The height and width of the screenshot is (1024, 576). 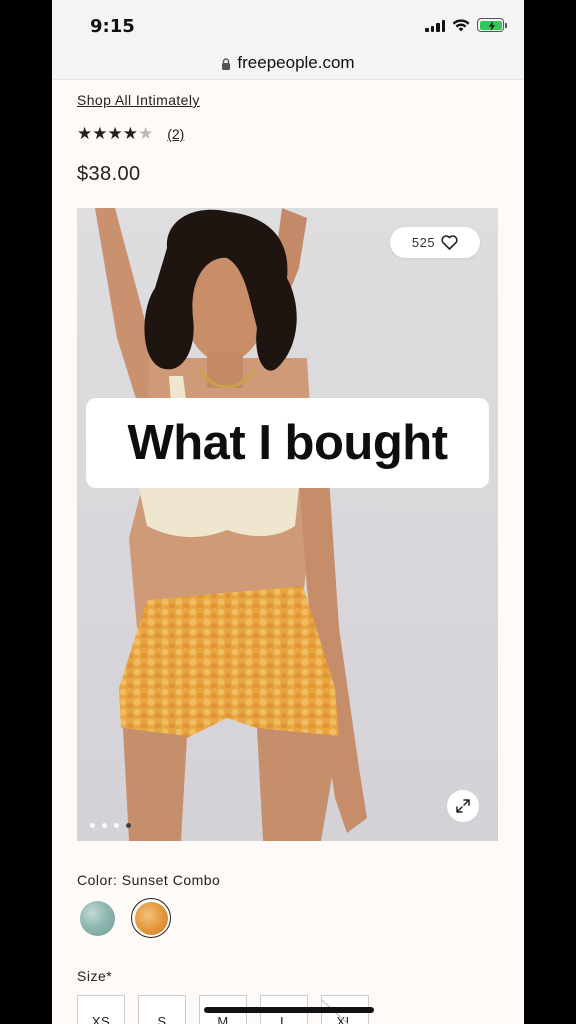 I want to click on video-caption-overlay: What I bought, so click(x=287, y=443).